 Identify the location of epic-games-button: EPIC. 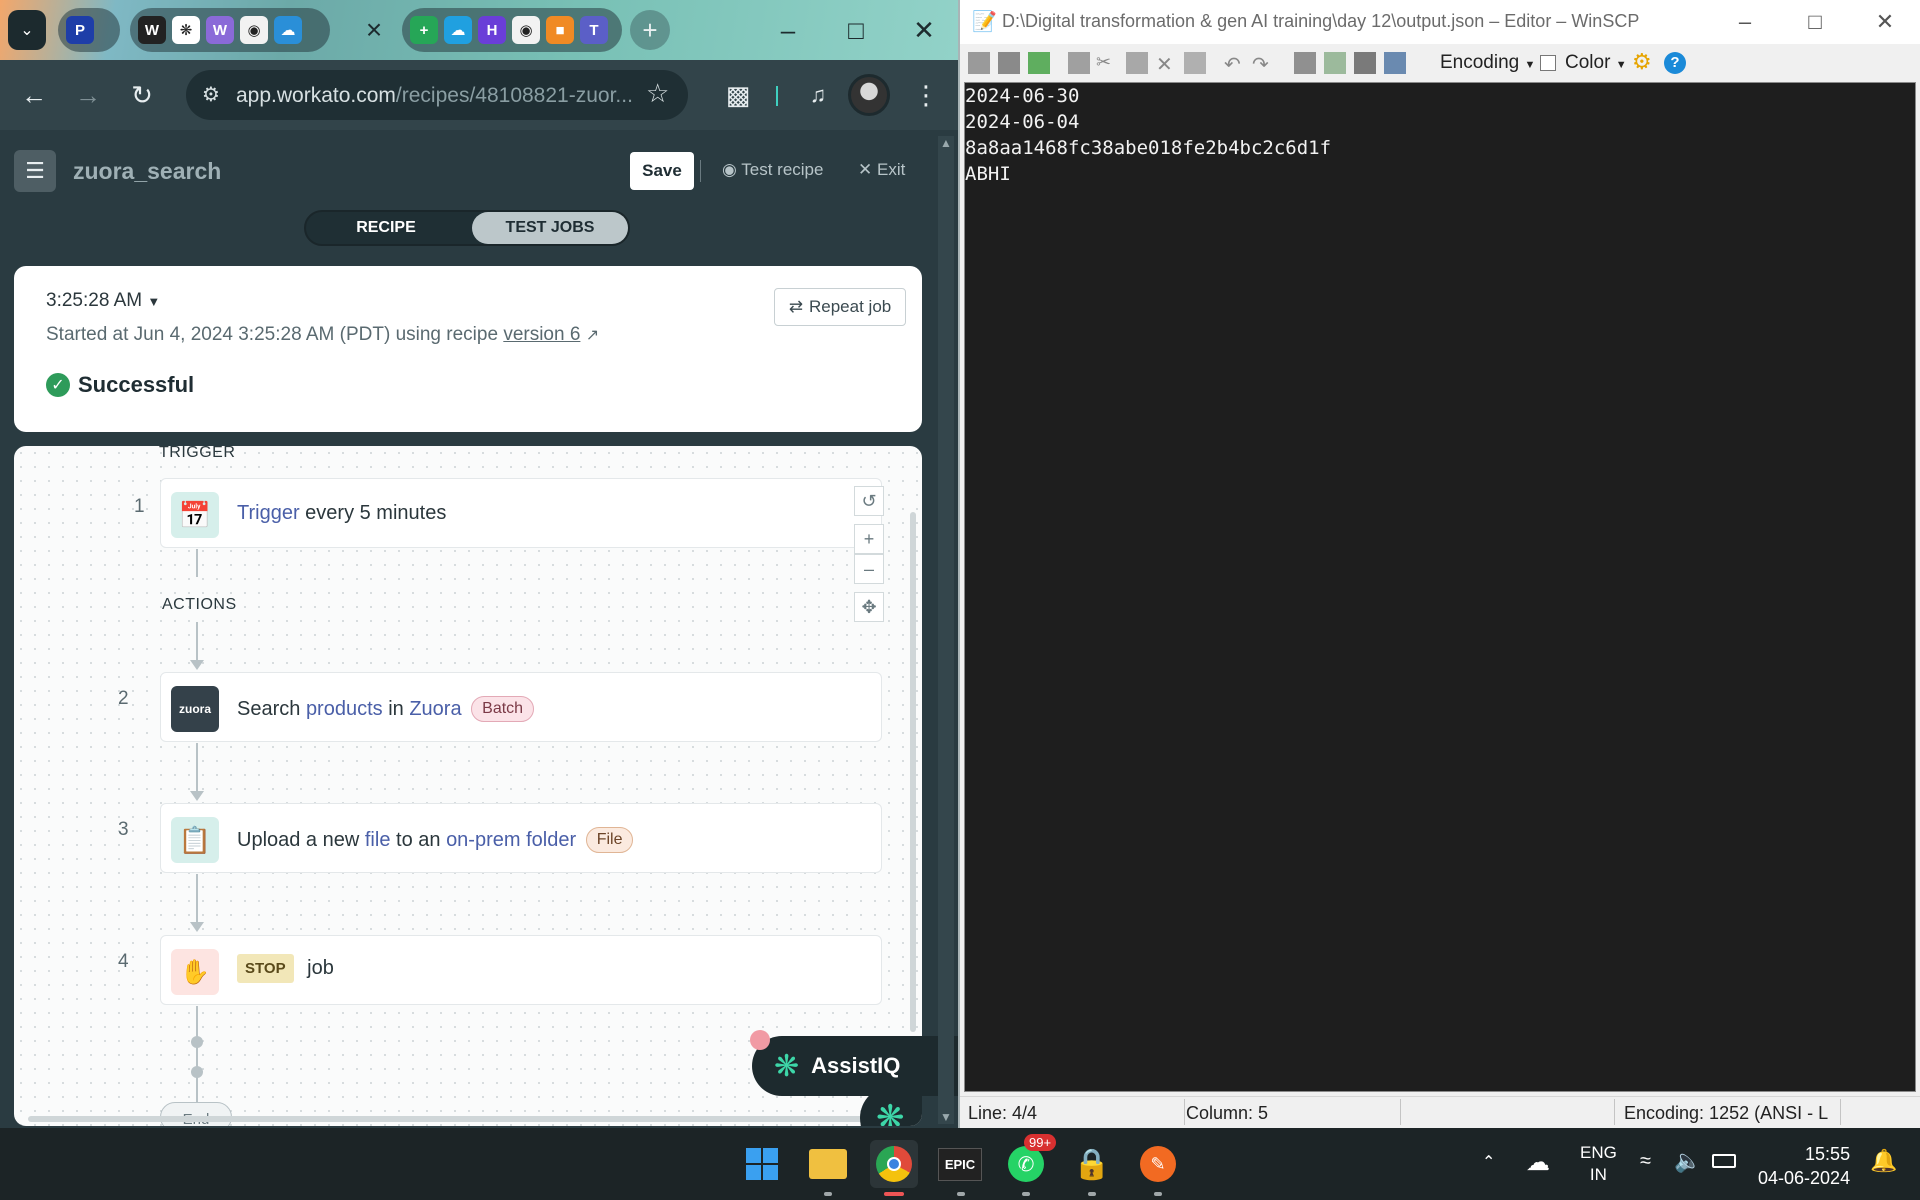
(960, 1164).